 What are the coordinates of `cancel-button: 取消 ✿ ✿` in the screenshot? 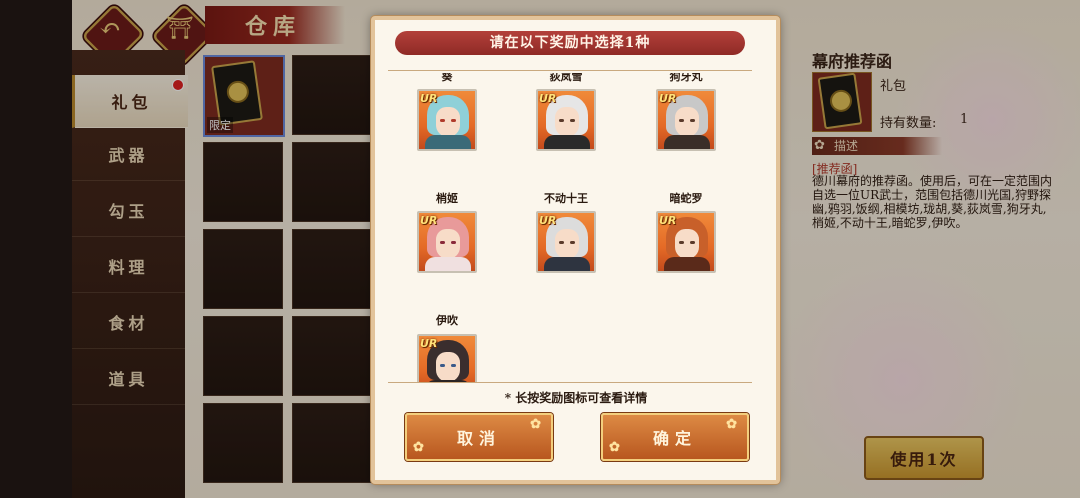 It's located at (479, 437).